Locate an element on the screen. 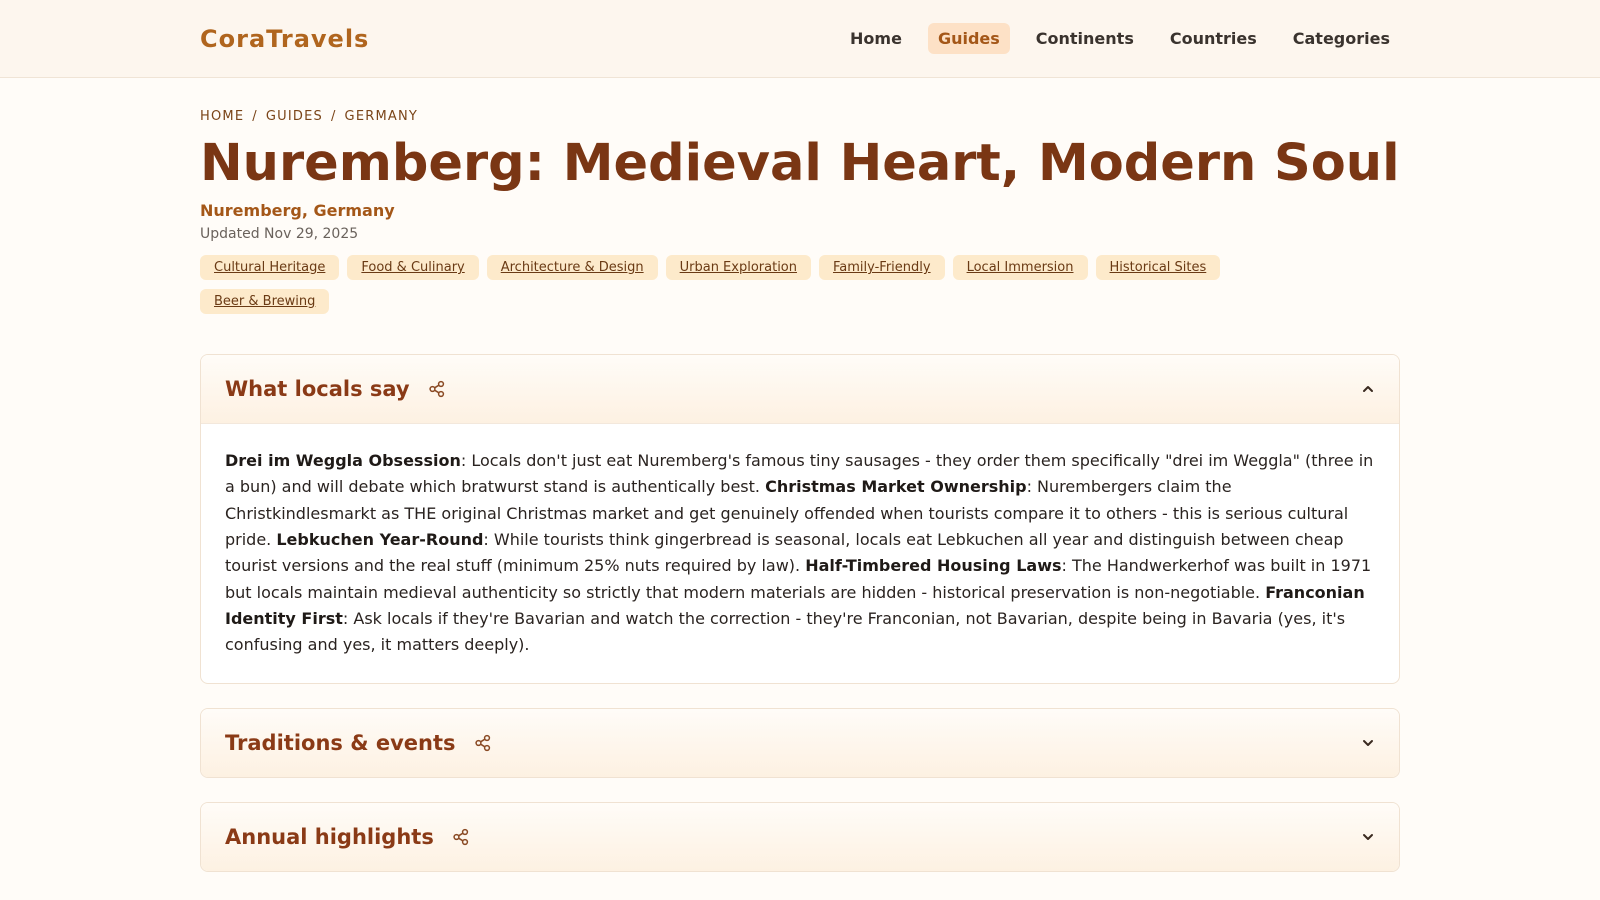  breadcrumb-germany: GERMANY is located at coordinates (382, 116).